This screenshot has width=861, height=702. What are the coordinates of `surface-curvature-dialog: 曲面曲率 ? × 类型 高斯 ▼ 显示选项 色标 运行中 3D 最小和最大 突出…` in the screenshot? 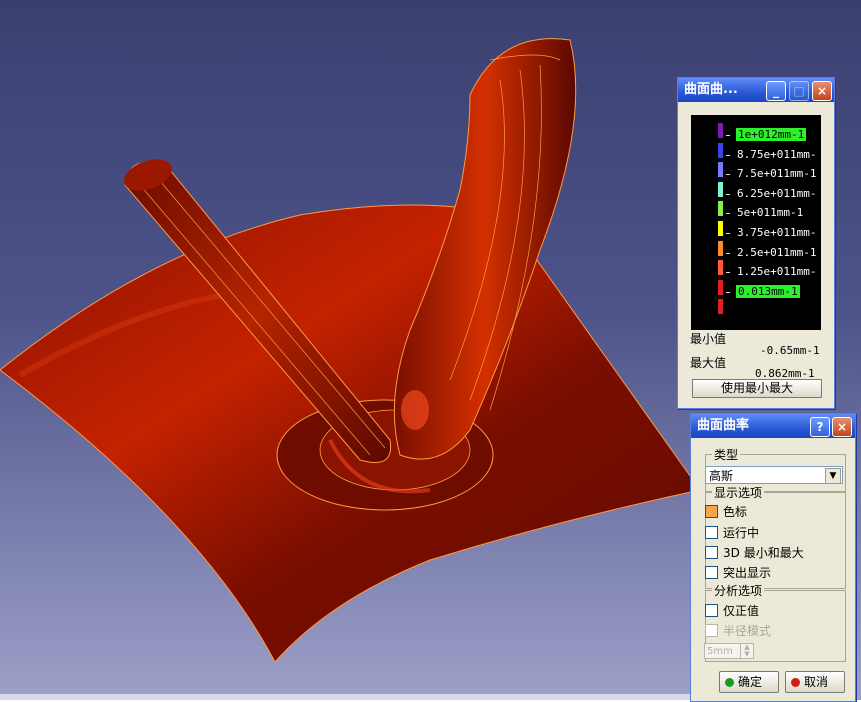 It's located at (773, 557).